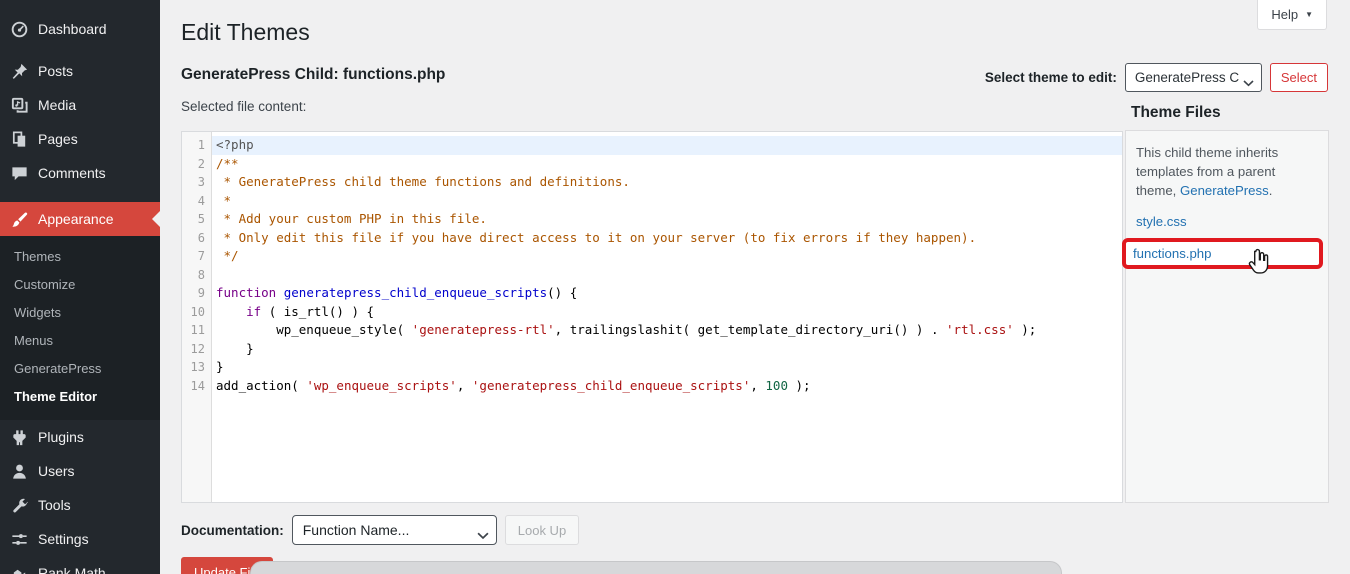 The image size is (1350, 574). Describe the element at coordinates (80, 139) in the screenshot. I see `sidebar-item-pages: Pages` at that location.